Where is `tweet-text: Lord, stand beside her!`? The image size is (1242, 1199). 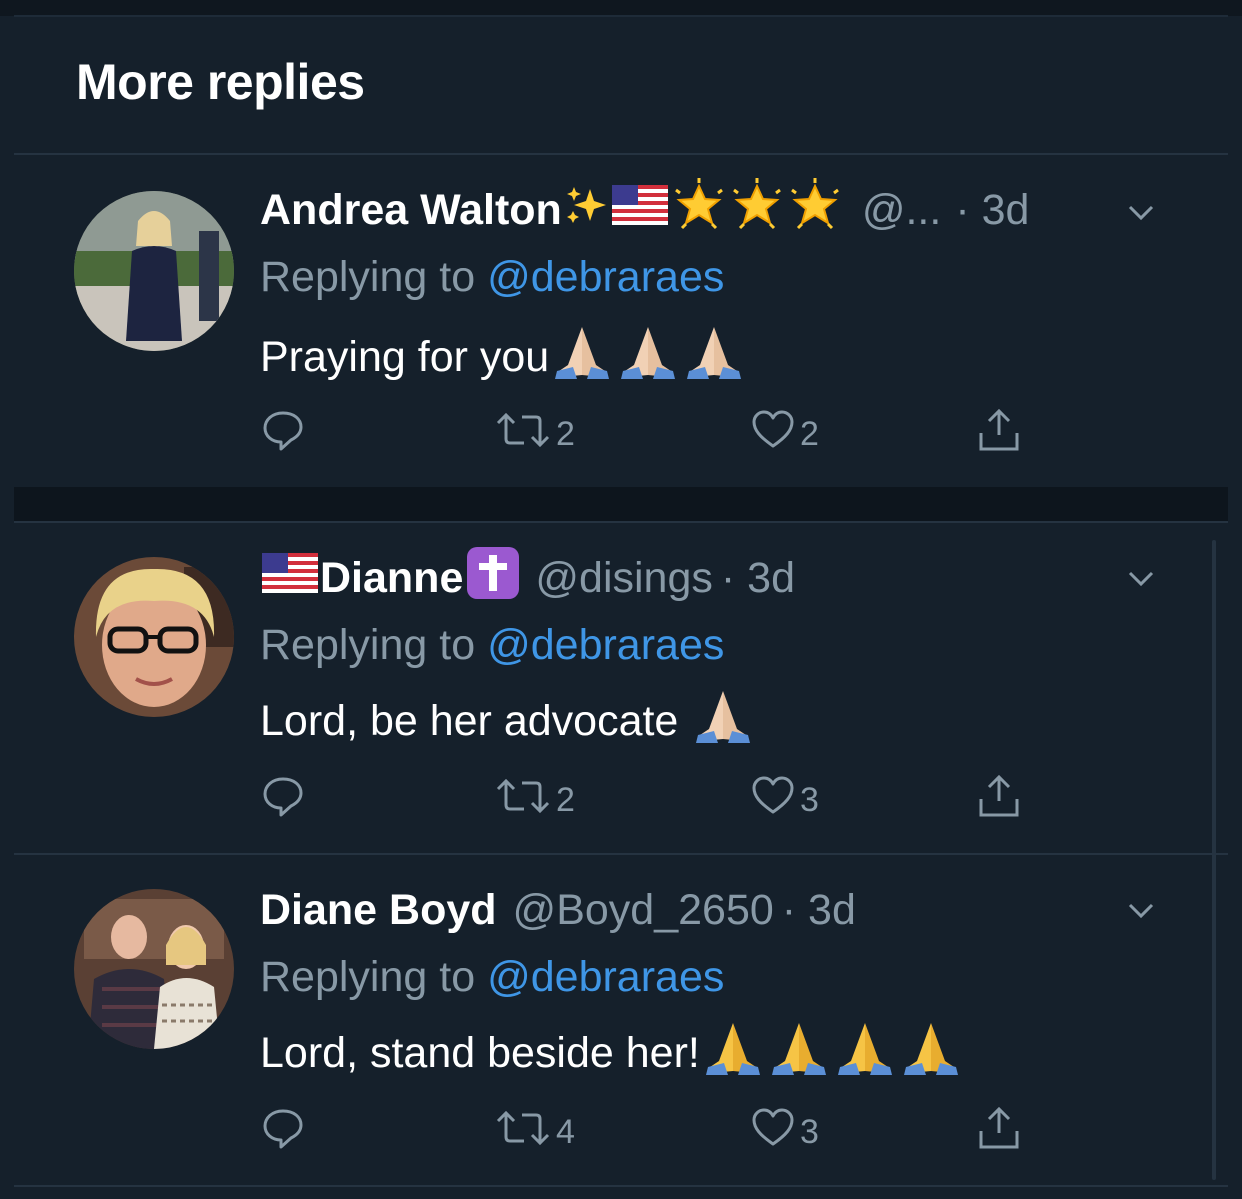
tweet-text: Lord, stand beside her! is located at coordinates (612, 1052).